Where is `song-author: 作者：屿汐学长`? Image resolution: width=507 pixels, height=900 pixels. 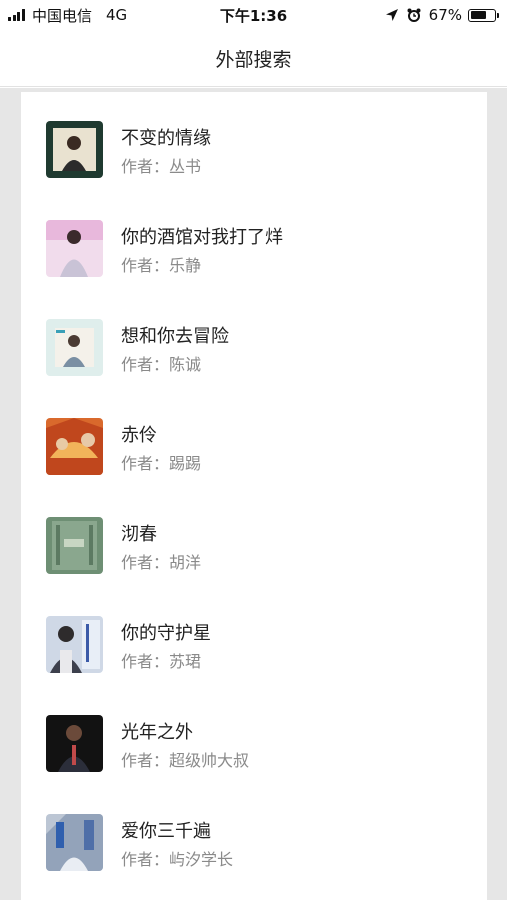
song-author: 作者：屿汐学长 is located at coordinates (177, 859).